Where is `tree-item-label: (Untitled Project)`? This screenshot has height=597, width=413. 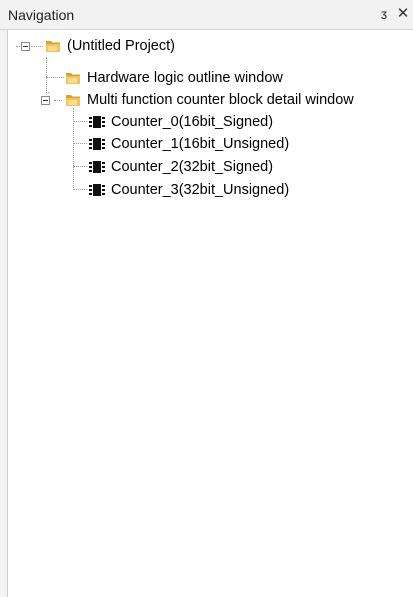
tree-item-label: (Untitled Project) is located at coordinates (121, 46).